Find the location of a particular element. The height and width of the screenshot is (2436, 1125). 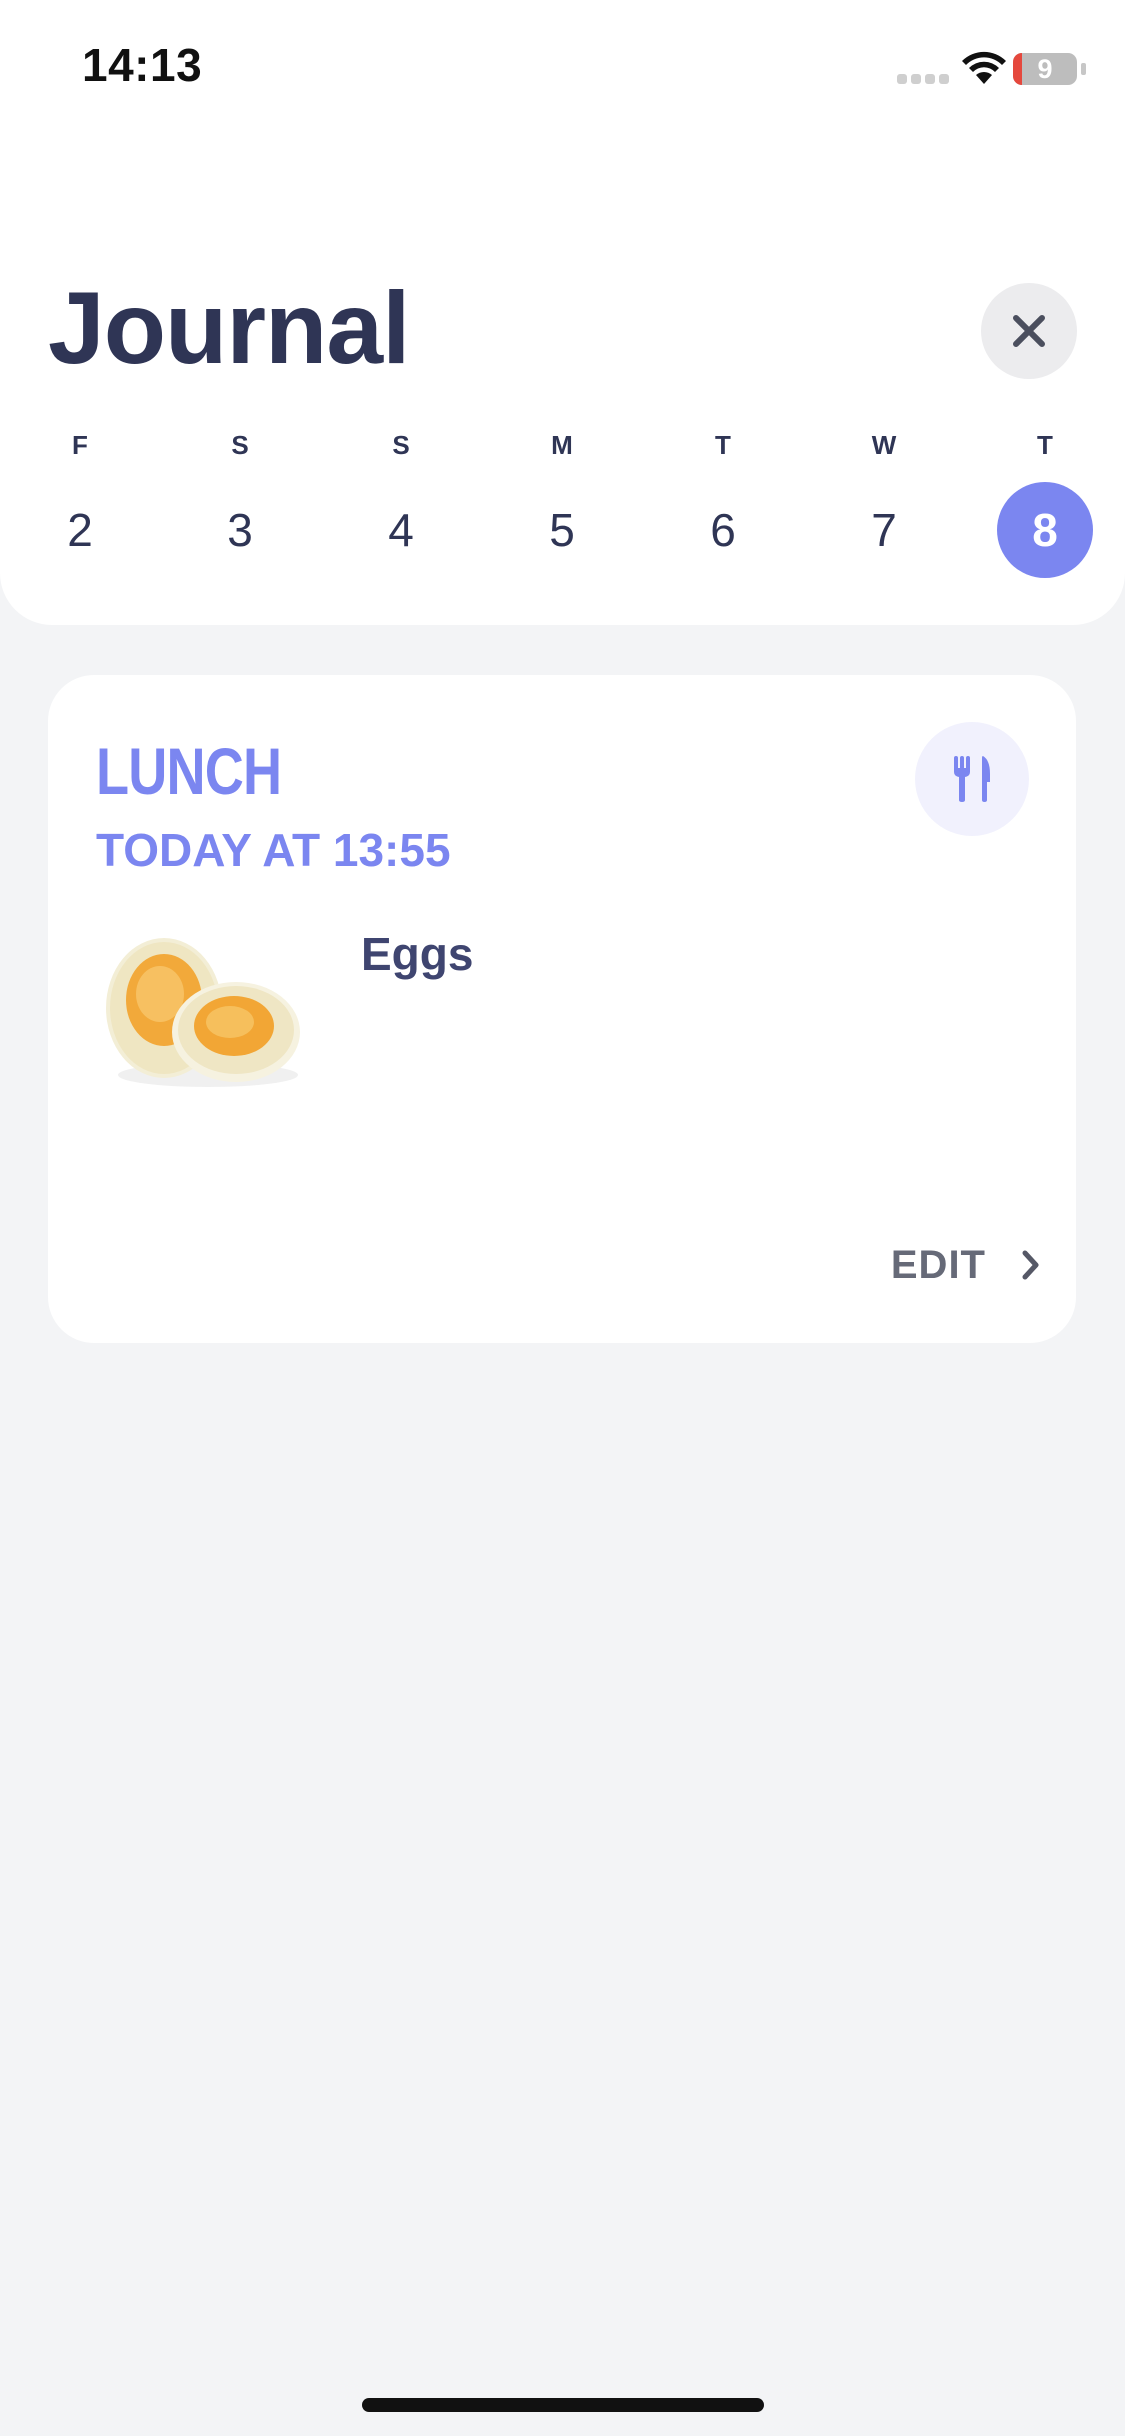

battery-icon: 9 is located at coordinates (1045, 69).